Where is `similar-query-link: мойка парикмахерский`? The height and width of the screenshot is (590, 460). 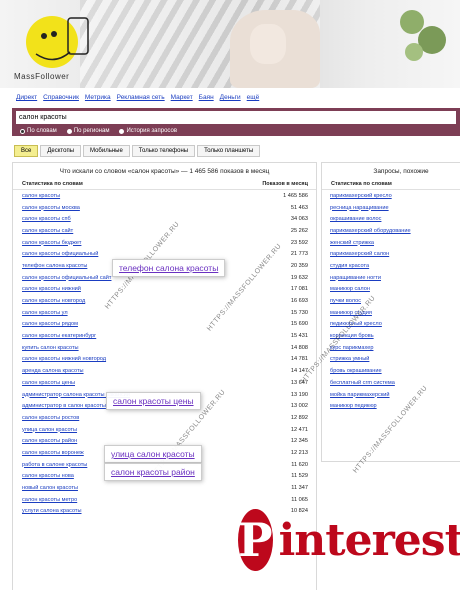
similar-query-link: мойка парикмахерский is located at coordinates (360, 395).